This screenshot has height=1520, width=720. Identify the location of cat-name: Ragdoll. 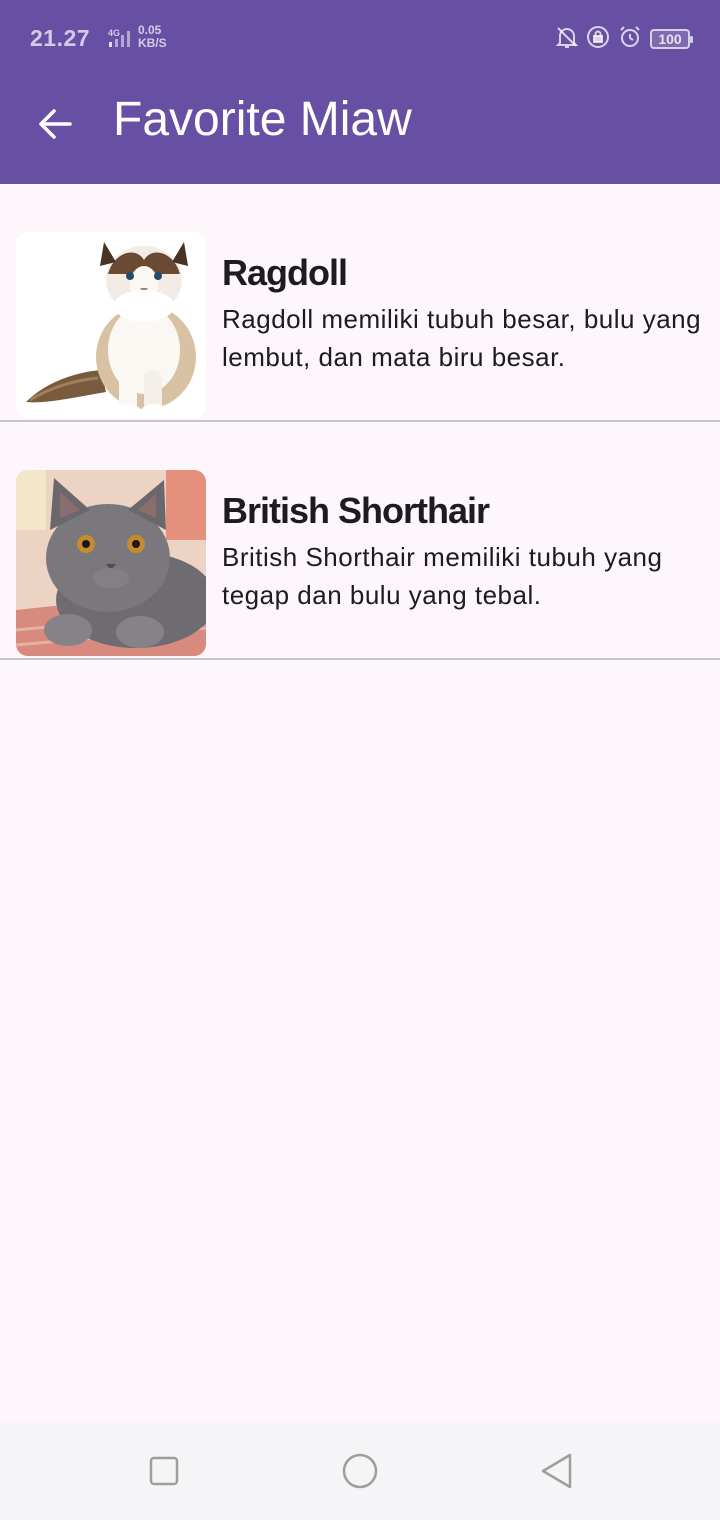
(285, 272).